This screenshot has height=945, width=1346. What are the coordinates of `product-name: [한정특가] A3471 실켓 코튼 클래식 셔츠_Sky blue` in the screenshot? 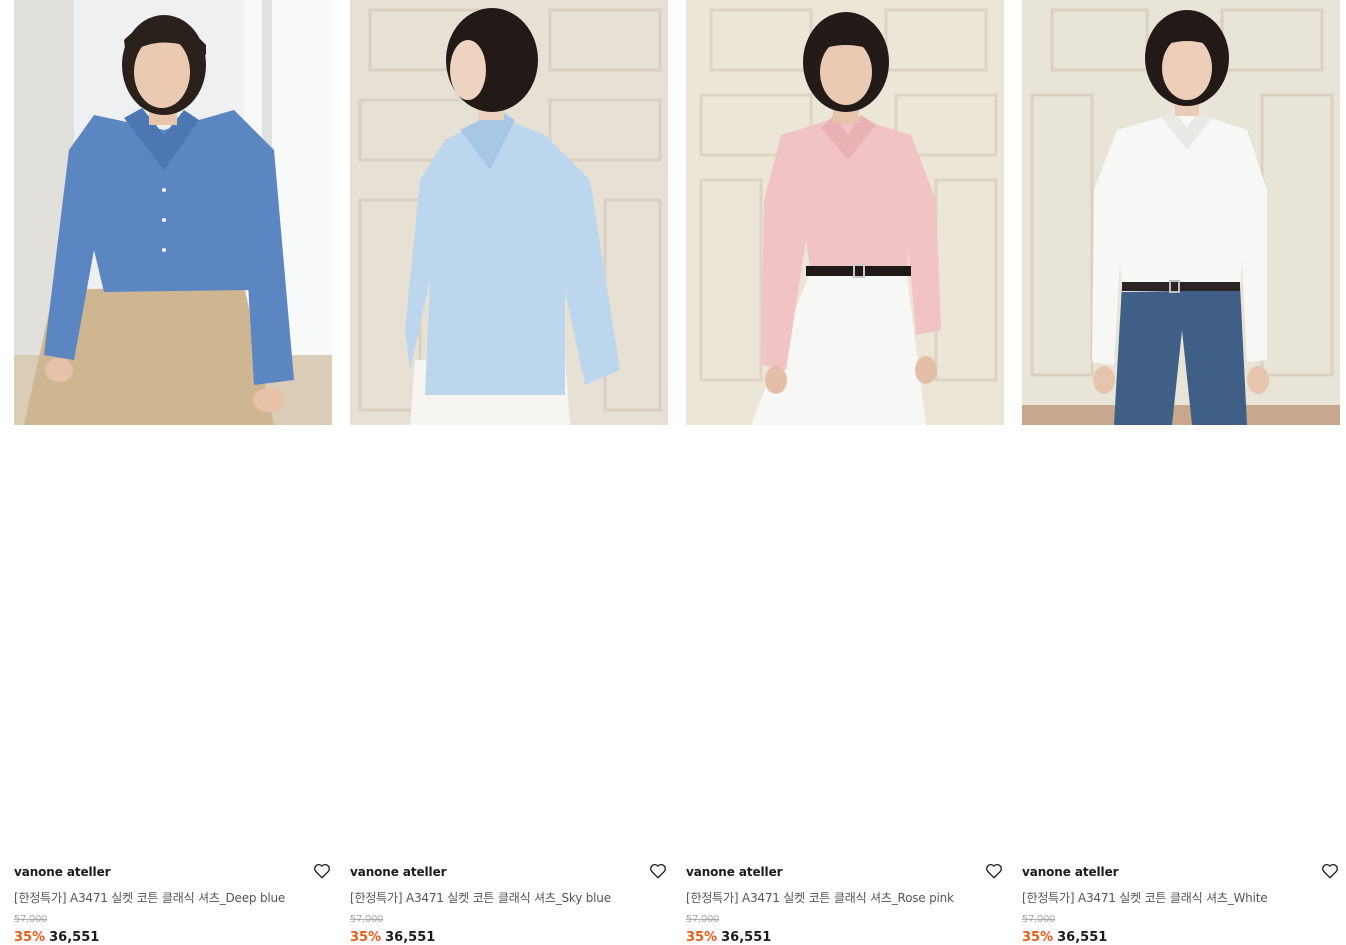 It's located at (480, 897).